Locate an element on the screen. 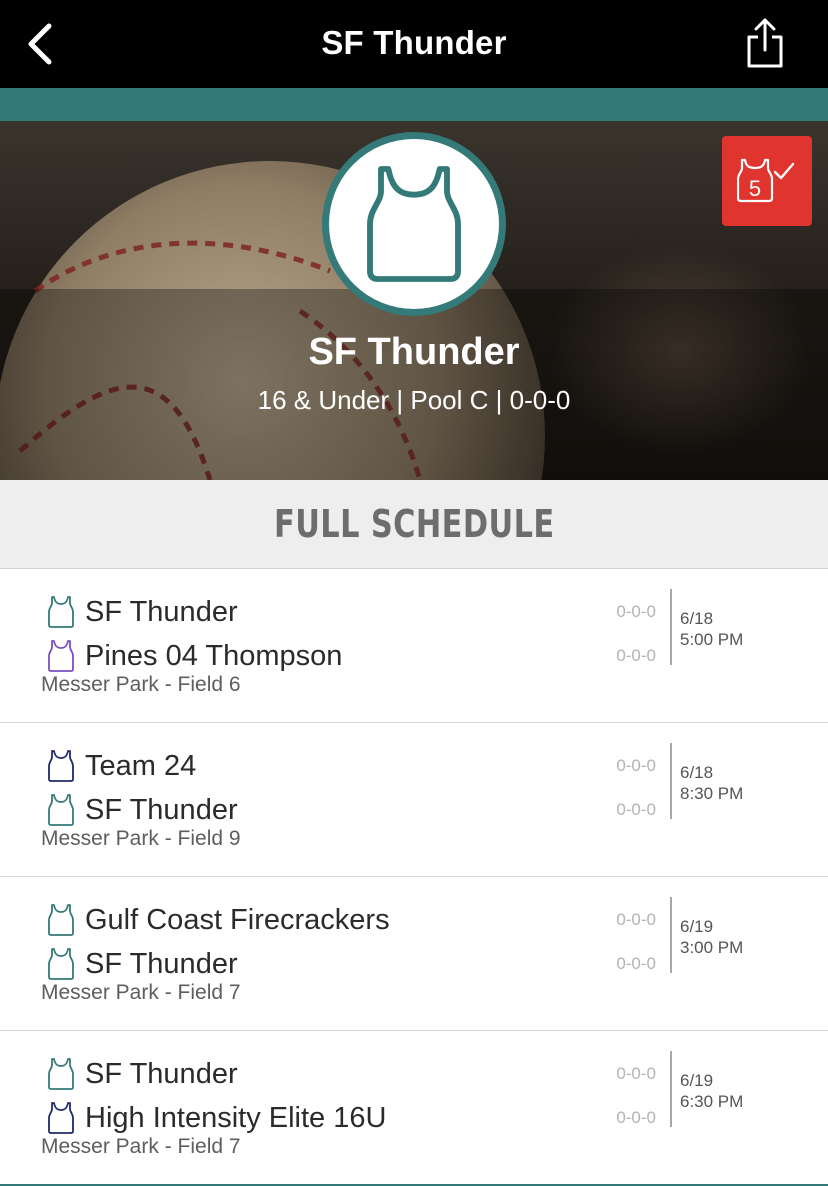 The height and width of the screenshot is (1186, 828). share-button is located at coordinates (765, 43).